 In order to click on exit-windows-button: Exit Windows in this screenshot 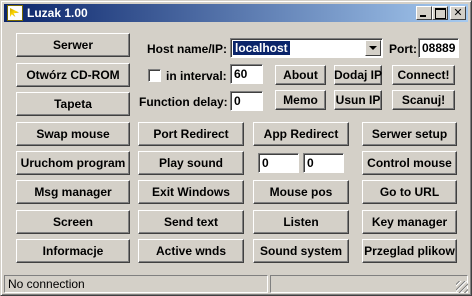, I will do `click(191, 192)`.